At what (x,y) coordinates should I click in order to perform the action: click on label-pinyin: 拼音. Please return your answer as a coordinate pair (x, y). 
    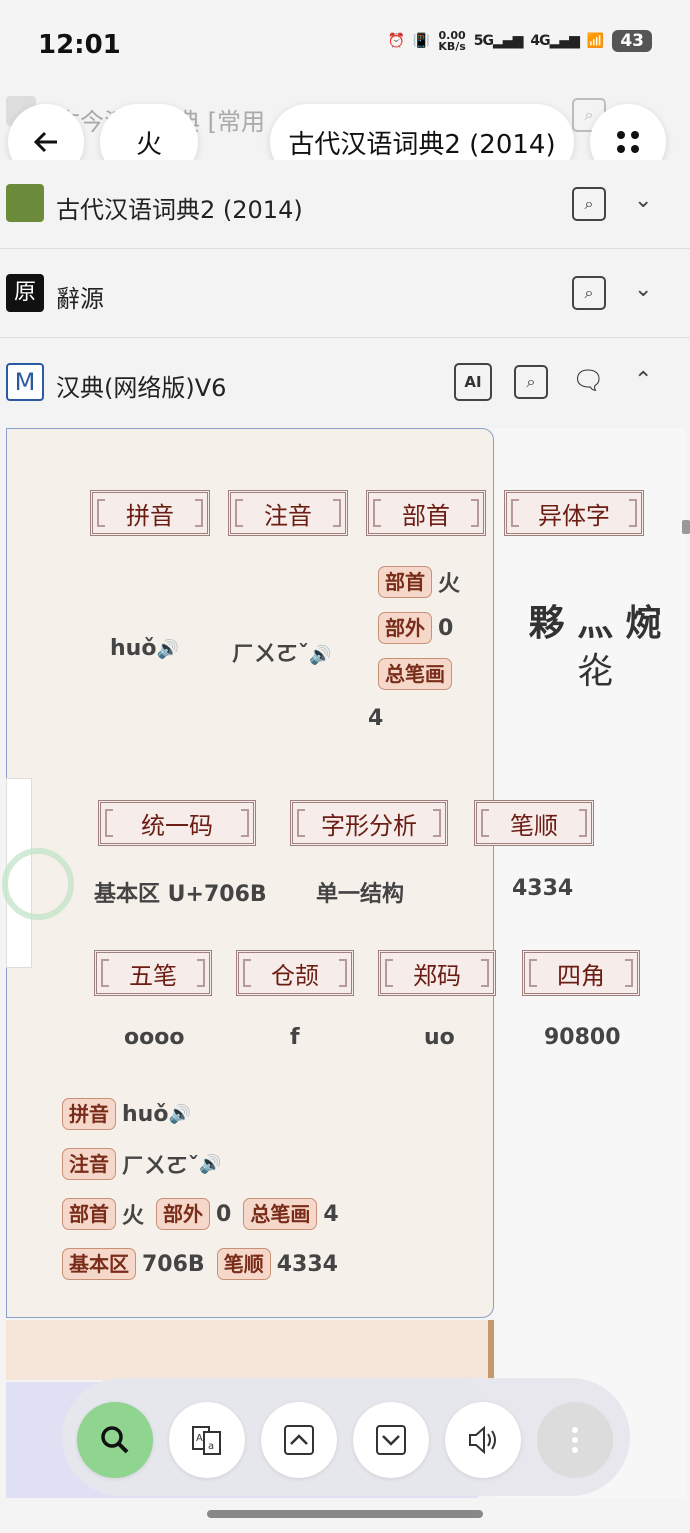
    Looking at the image, I should click on (150, 513).